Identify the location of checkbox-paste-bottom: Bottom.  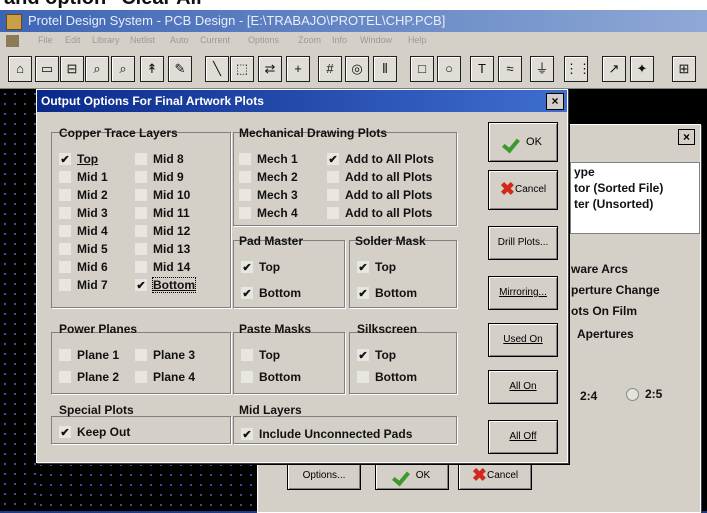
(271, 377).